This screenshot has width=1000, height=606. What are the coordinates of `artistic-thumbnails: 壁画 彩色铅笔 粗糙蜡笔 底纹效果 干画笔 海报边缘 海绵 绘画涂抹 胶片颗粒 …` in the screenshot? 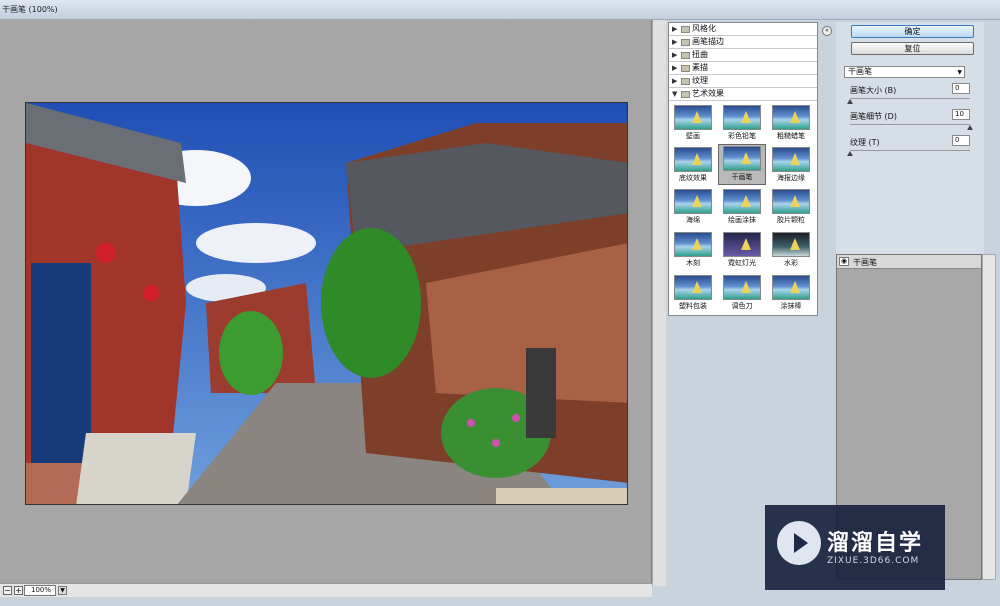 It's located at (743, 209).